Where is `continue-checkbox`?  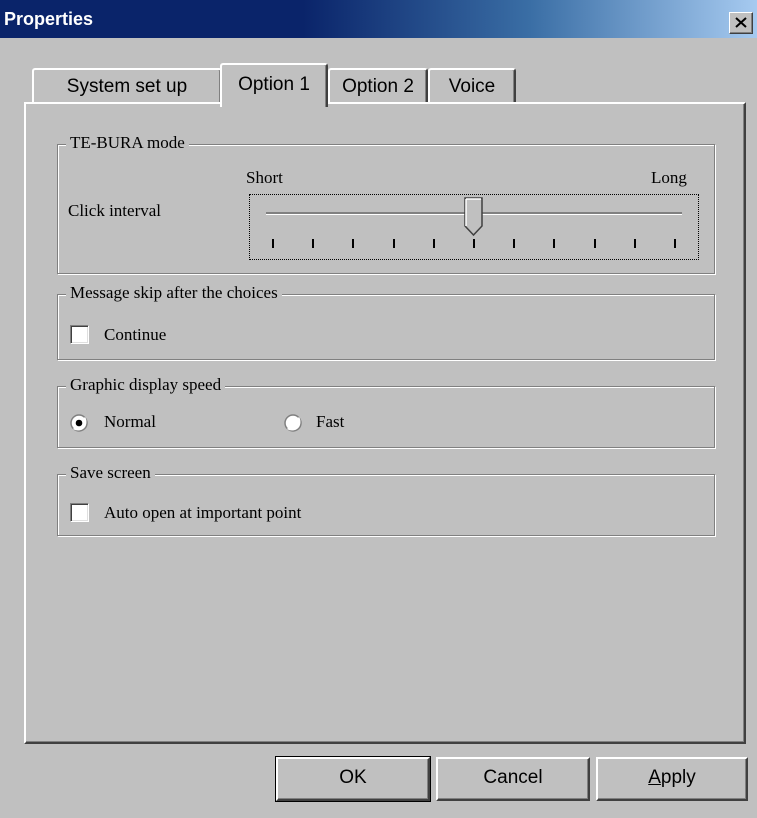
continue-checkbox is located at coordinates (79, 334).